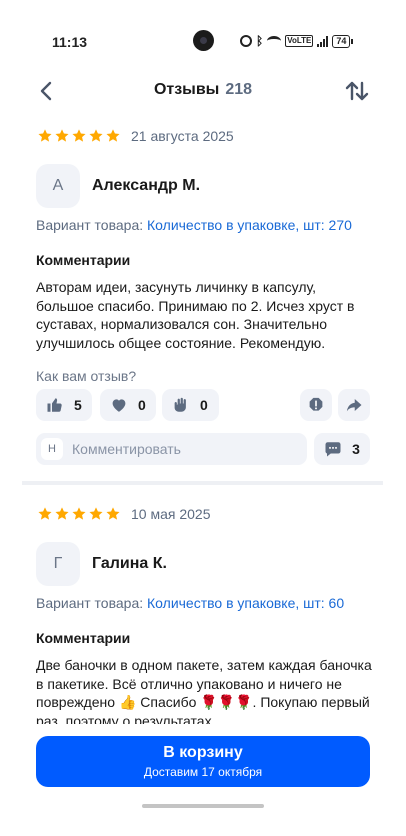 The height and width of the screenshot is (836, 406). I want to click on review-rating: 21 августа 2025, so click(135, 136).